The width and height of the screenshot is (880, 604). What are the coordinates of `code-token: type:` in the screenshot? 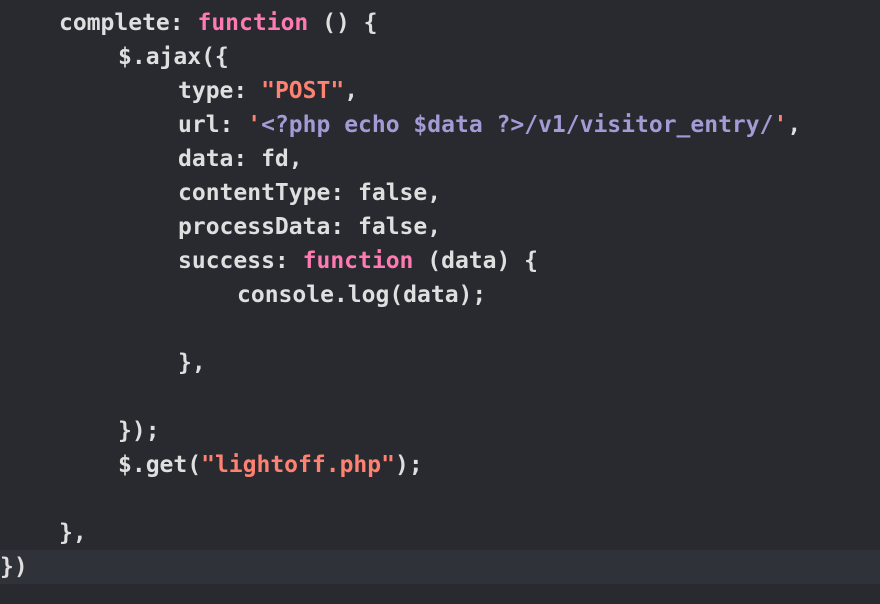 It's located at (220, 91).